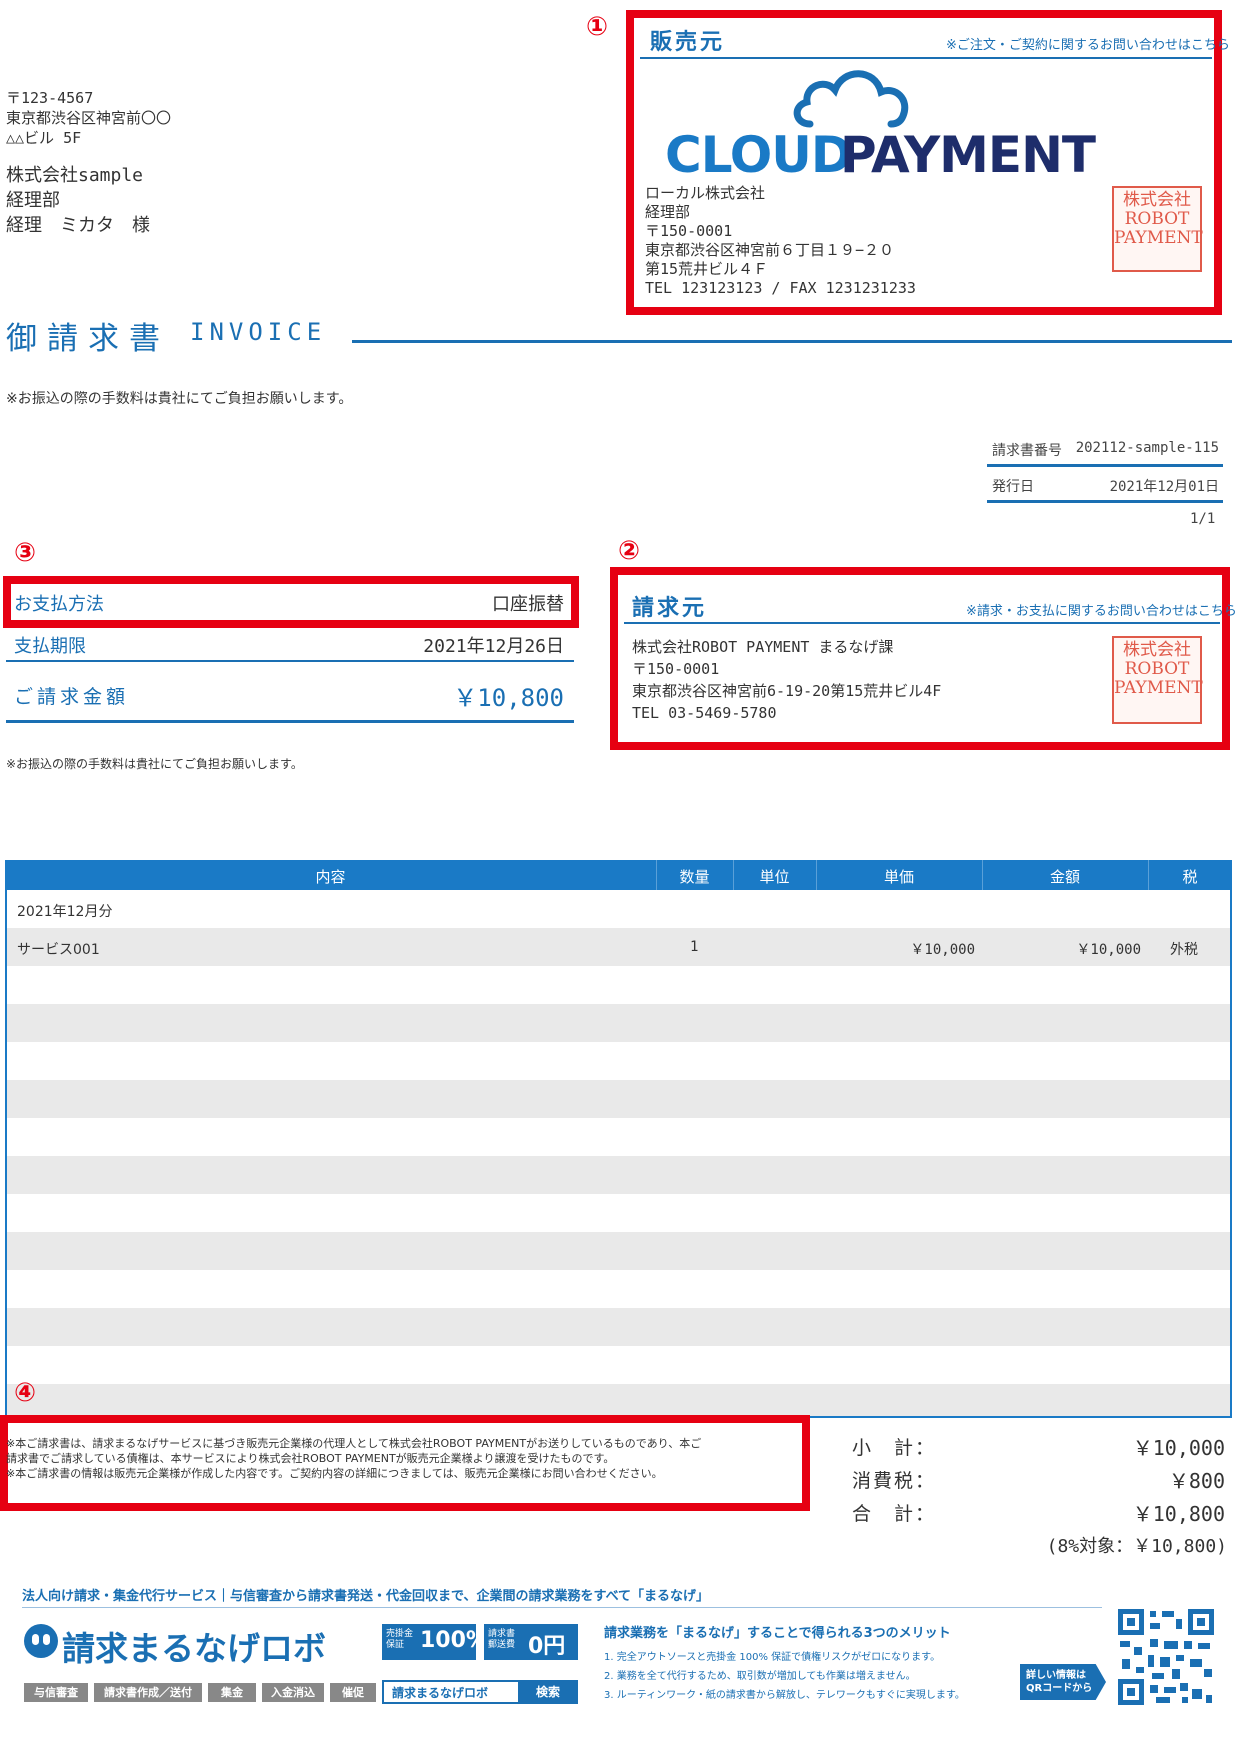 This screenshot has width=1241, height=1754. Describe the element at coordinates (72, 697) in the screenshot. I see `payment-amount-label: ご請求金額` at that location.